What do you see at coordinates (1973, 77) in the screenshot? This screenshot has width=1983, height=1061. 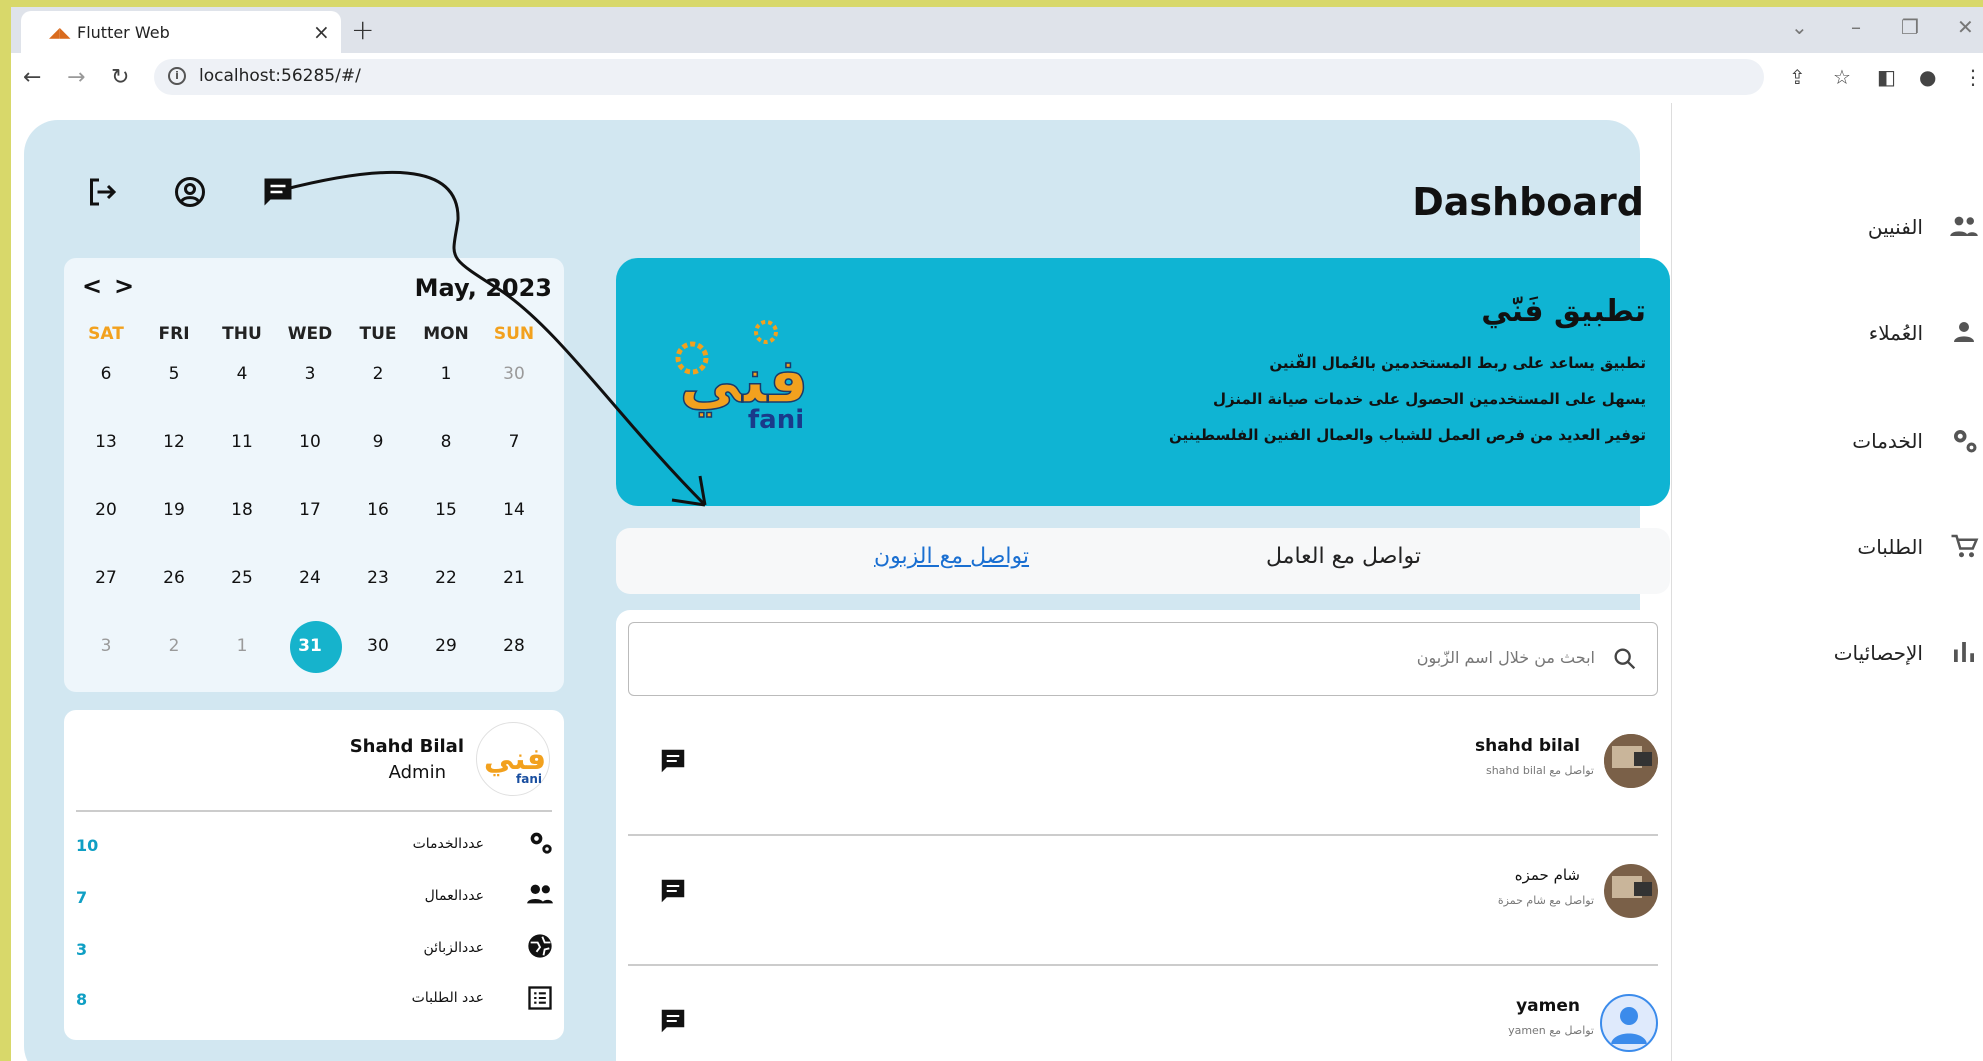 I see `menu-kebab-icon: ⋮` at bounding box center [1973, 77].